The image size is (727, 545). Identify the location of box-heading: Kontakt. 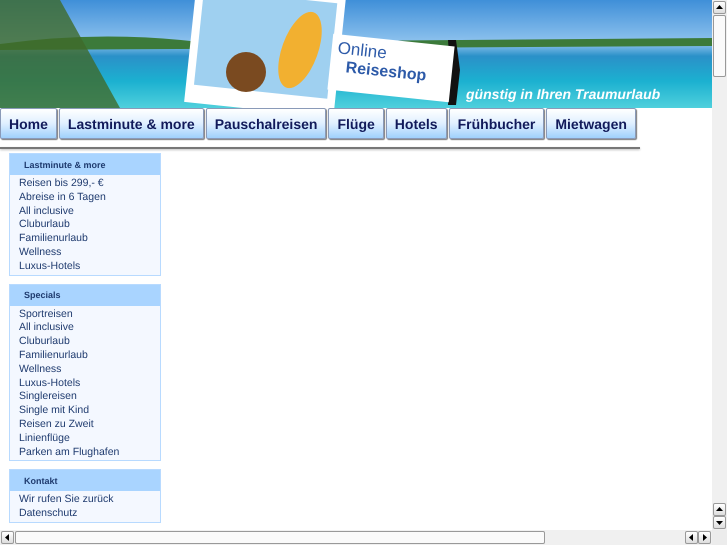
(85, 481).